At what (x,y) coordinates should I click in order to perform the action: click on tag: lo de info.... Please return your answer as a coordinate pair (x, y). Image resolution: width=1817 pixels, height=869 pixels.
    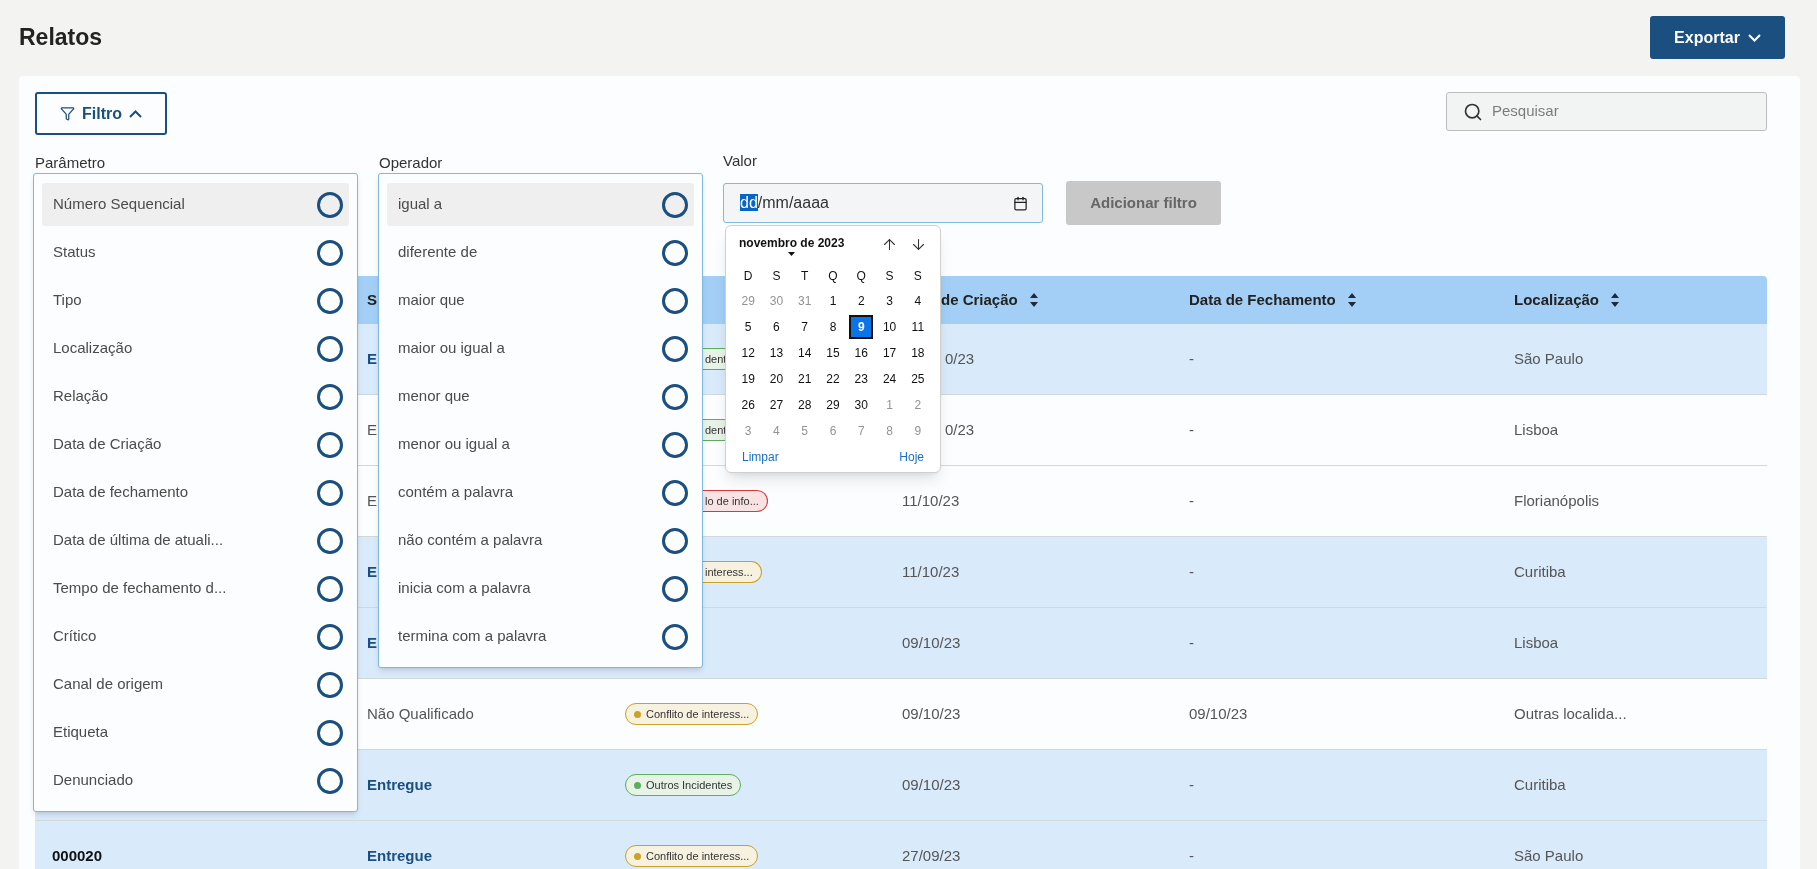
    Looking at the image, I should click on (735, 501).